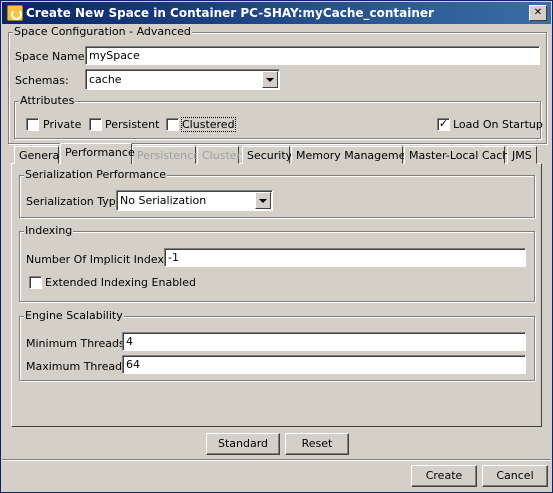  Describe the element at coordinates (95, 174) in the screenshot. I see `serialization-legend: Serialization Performance` at that location.